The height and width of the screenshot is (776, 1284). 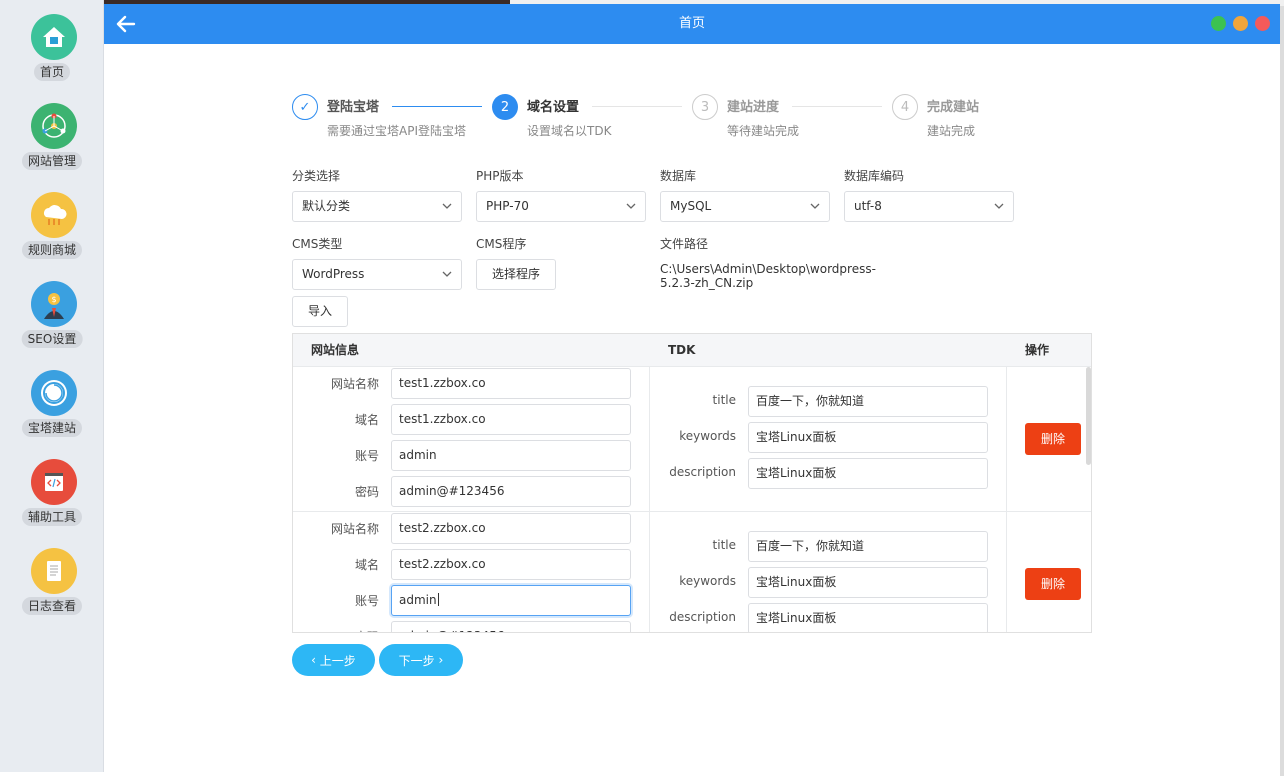 I want to click on sidebar-item-home: 首页, so click(x=52, y=56).